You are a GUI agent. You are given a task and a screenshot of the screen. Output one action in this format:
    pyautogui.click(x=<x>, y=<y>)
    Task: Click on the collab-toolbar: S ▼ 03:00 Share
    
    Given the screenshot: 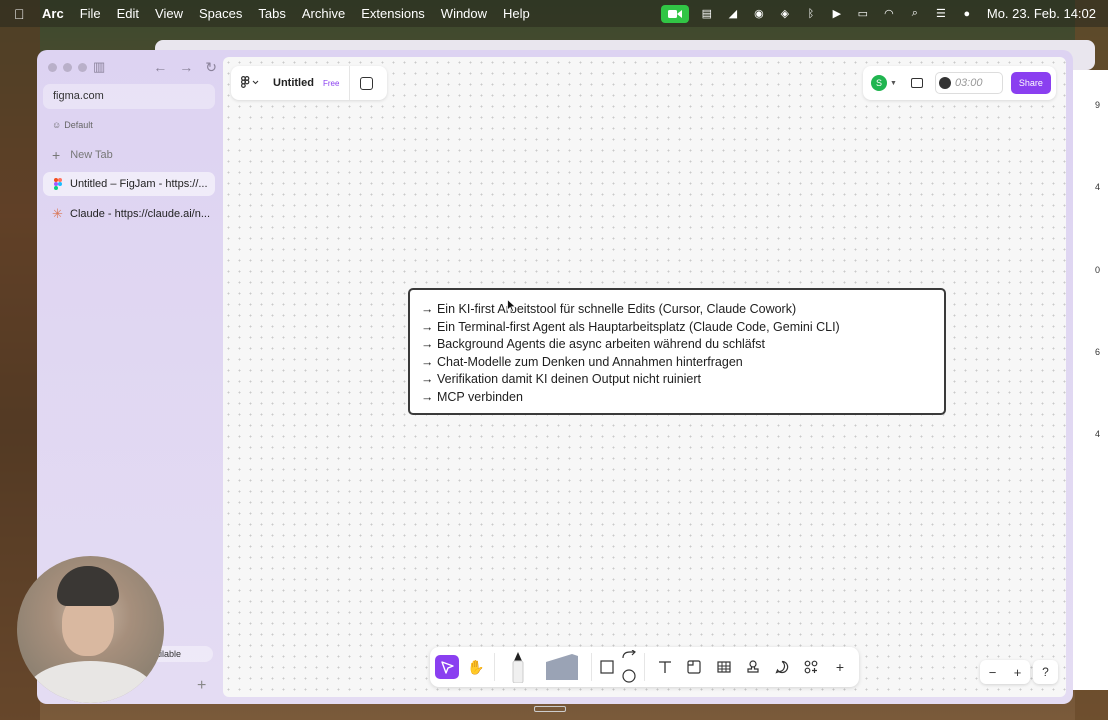 What is the action you would take?
    pyautogui.click(x=959, y=83)
    